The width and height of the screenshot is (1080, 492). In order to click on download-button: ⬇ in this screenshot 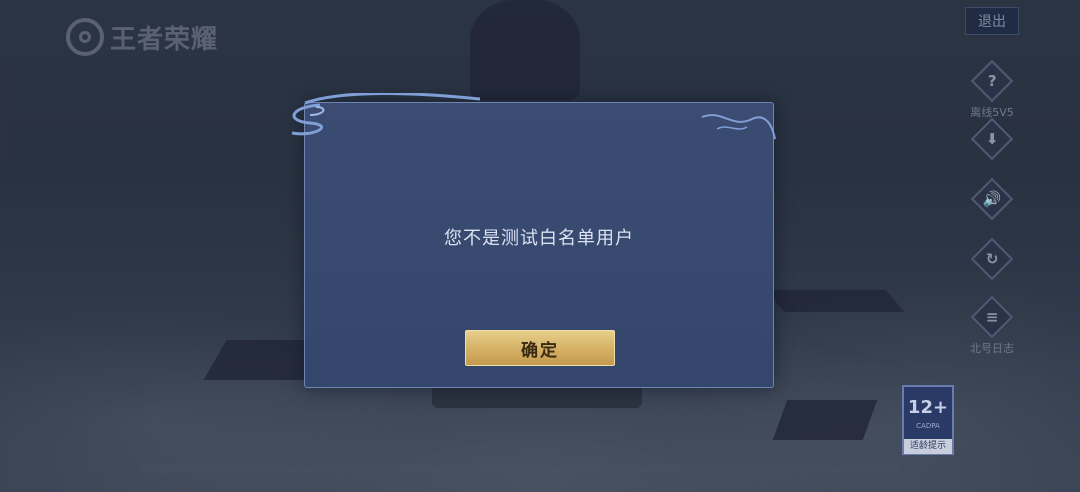, I will do `click(992, 139)`.